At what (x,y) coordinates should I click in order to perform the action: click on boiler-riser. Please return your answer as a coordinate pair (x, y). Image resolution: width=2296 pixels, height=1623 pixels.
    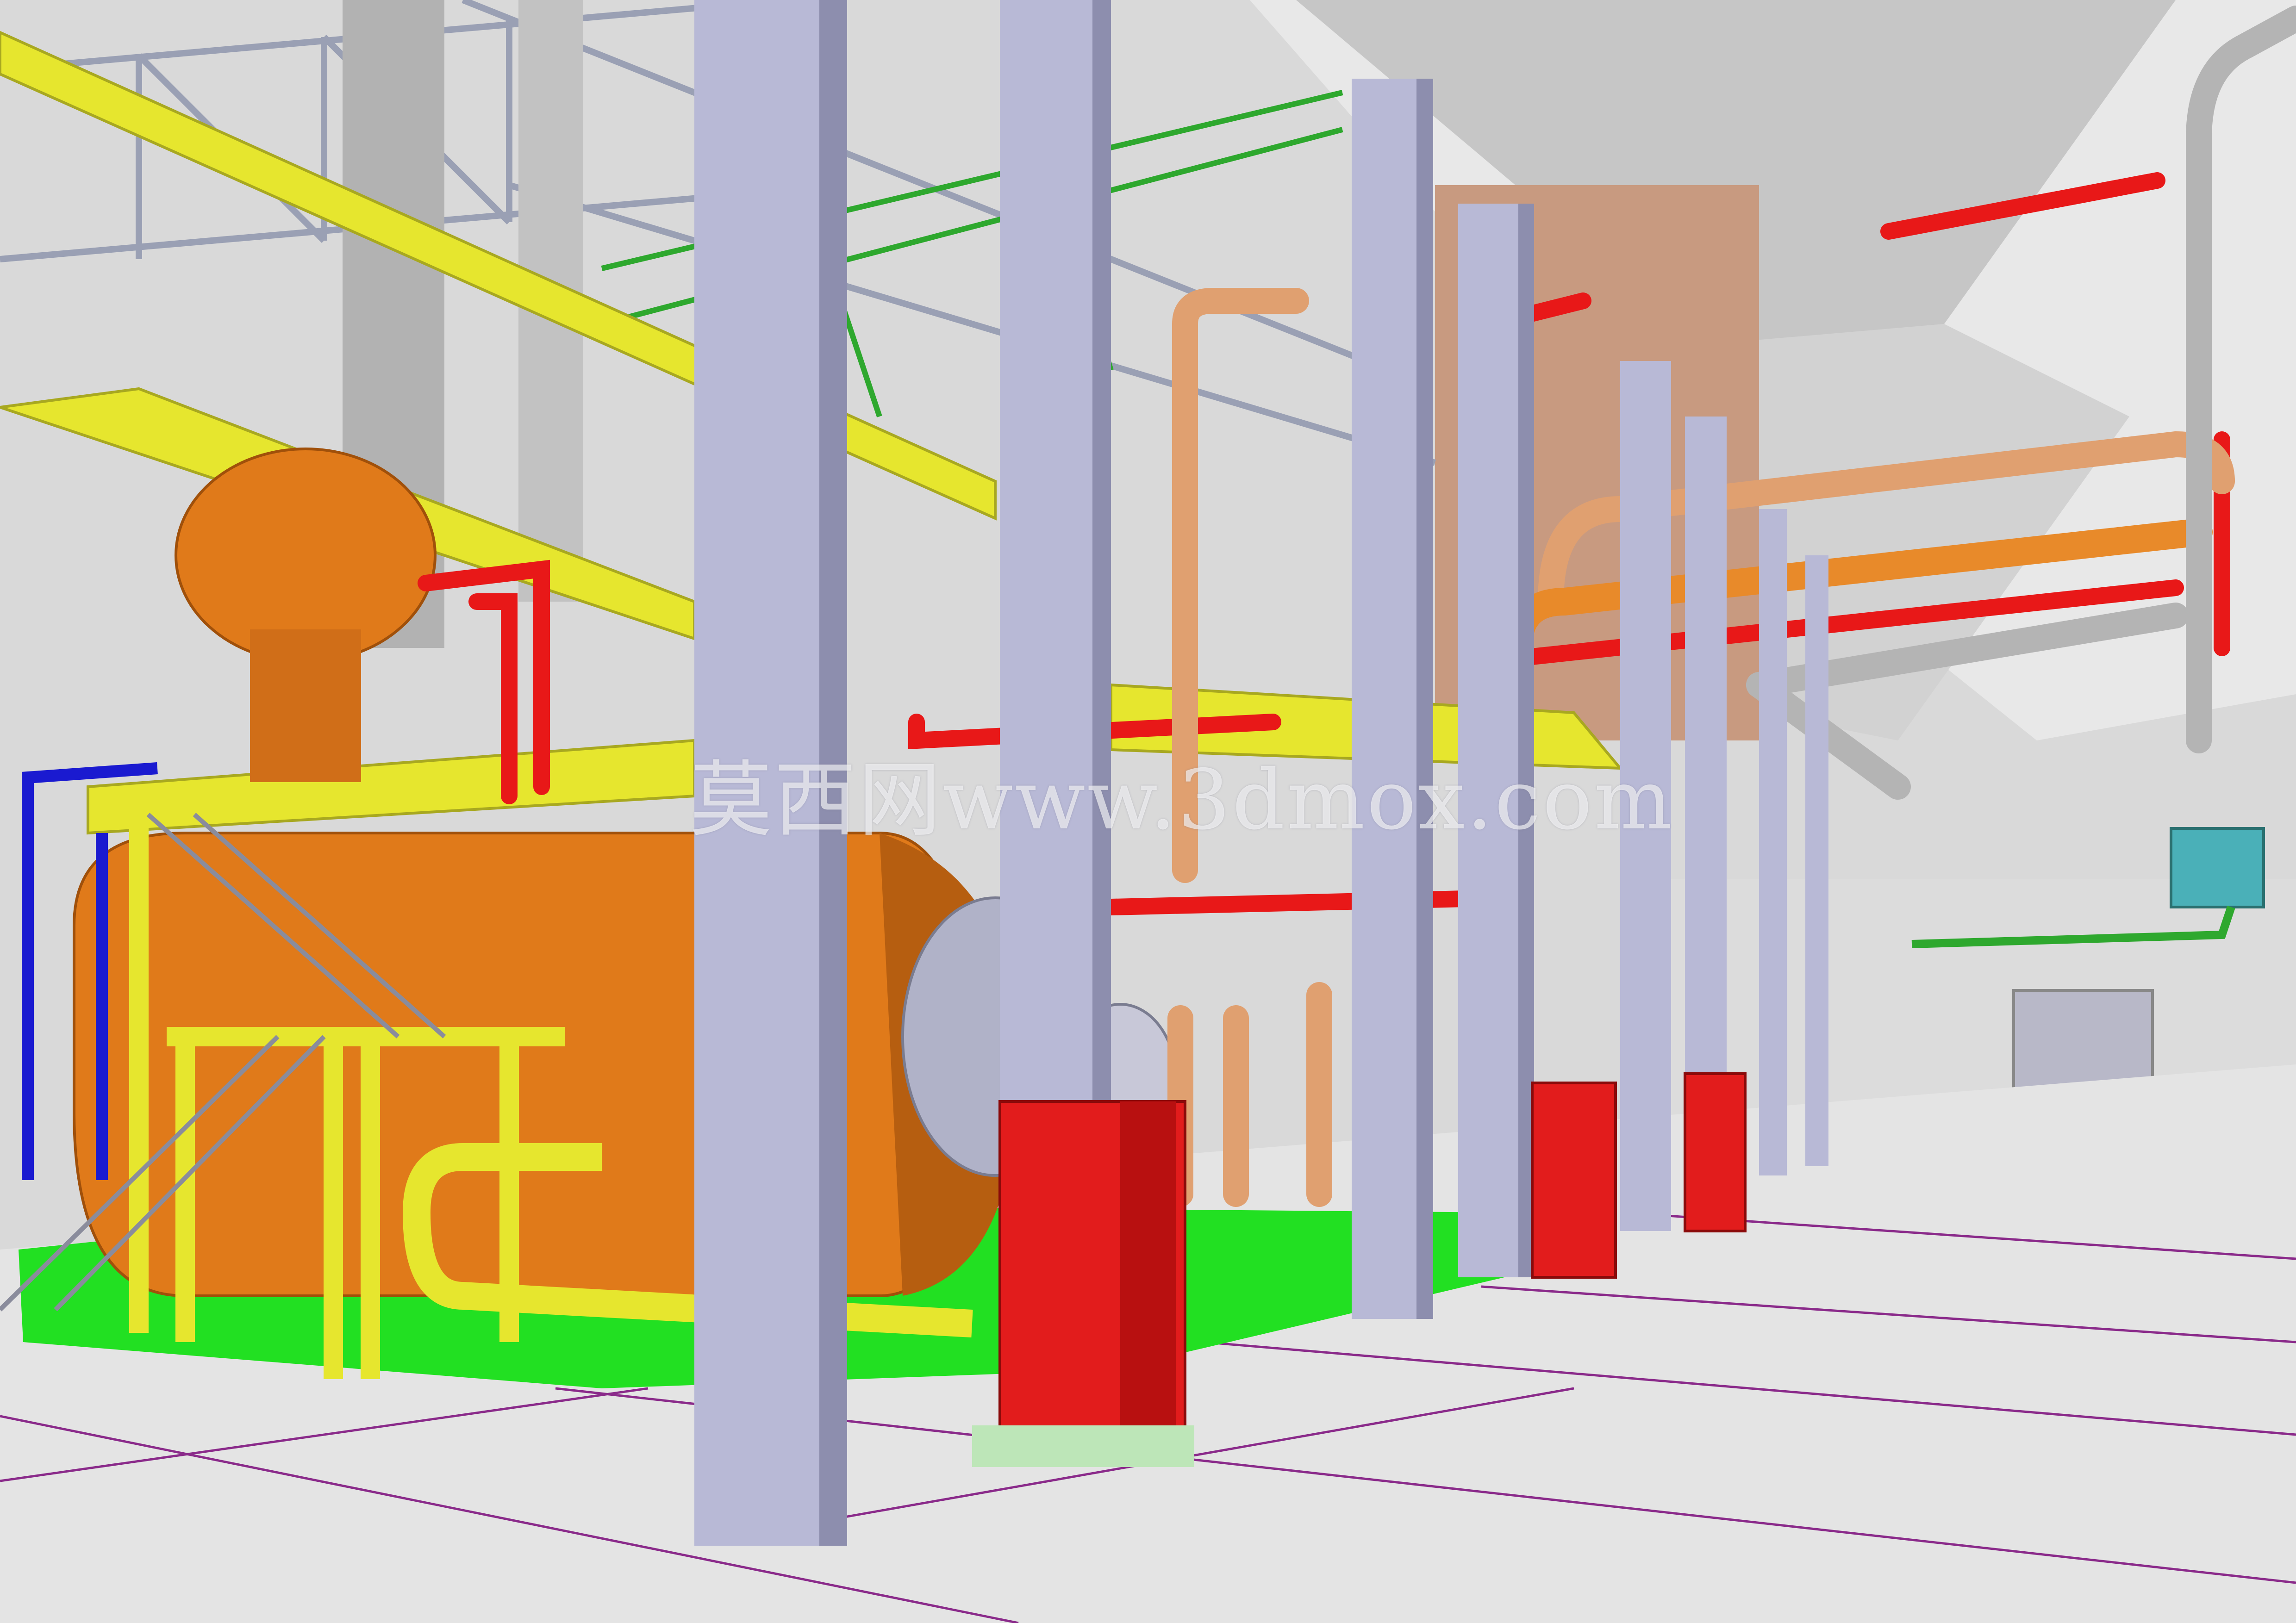
    Looking at the image, I should click on (305, 705).